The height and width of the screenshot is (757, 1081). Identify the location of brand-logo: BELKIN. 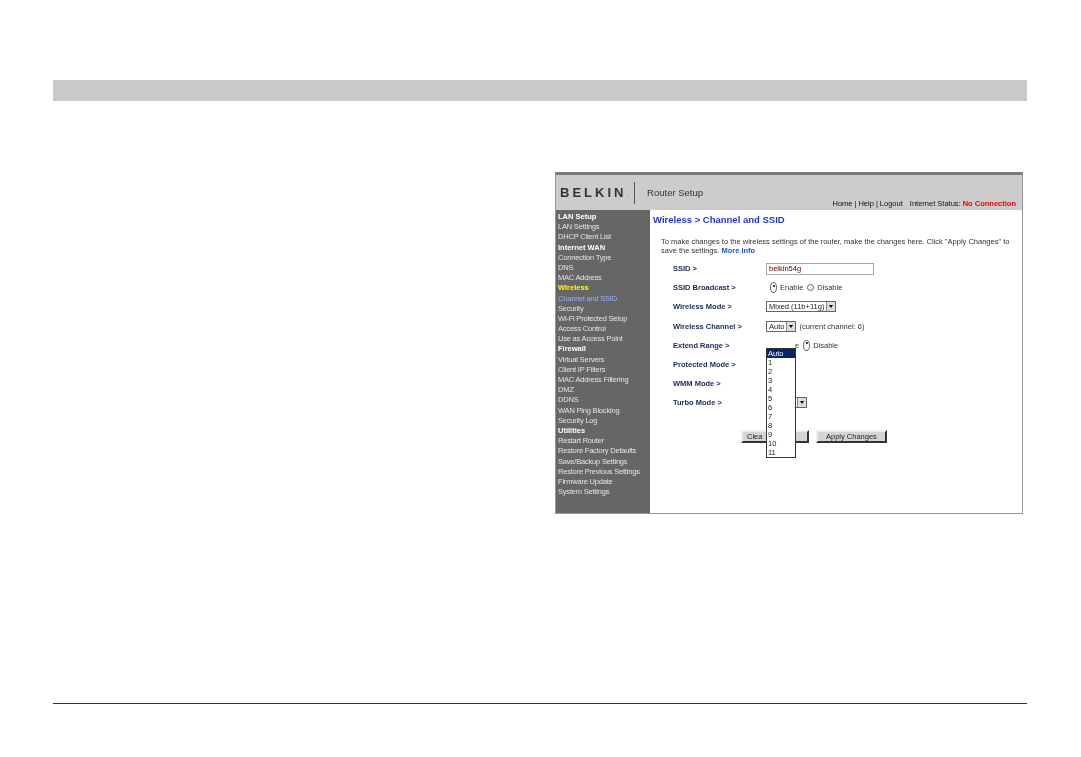
(593, 192).